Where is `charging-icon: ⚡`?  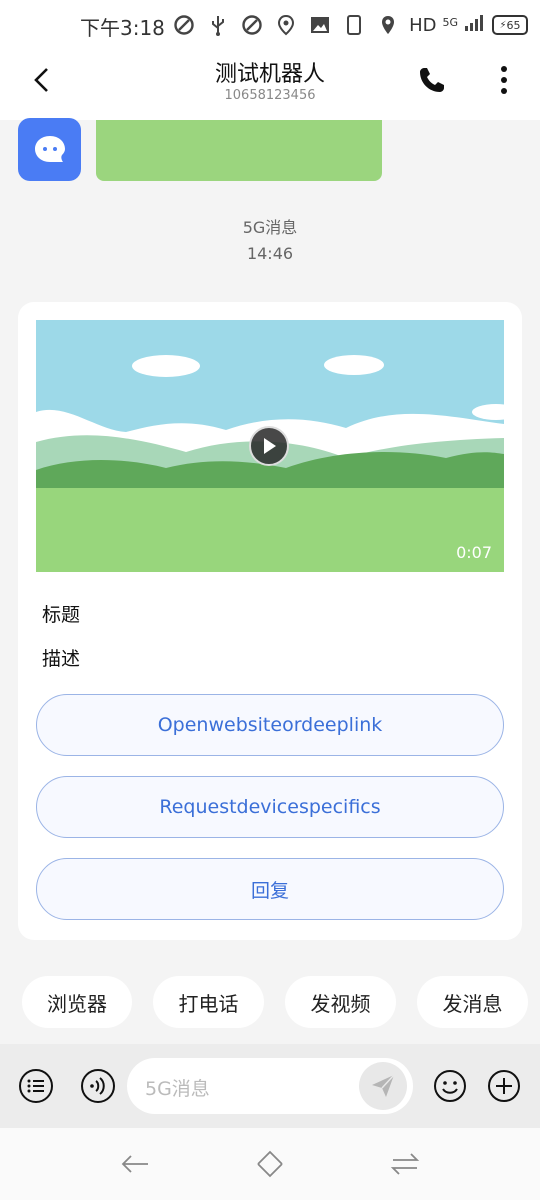 charging-icon: ⚡ is located at coordinates (503, 25).